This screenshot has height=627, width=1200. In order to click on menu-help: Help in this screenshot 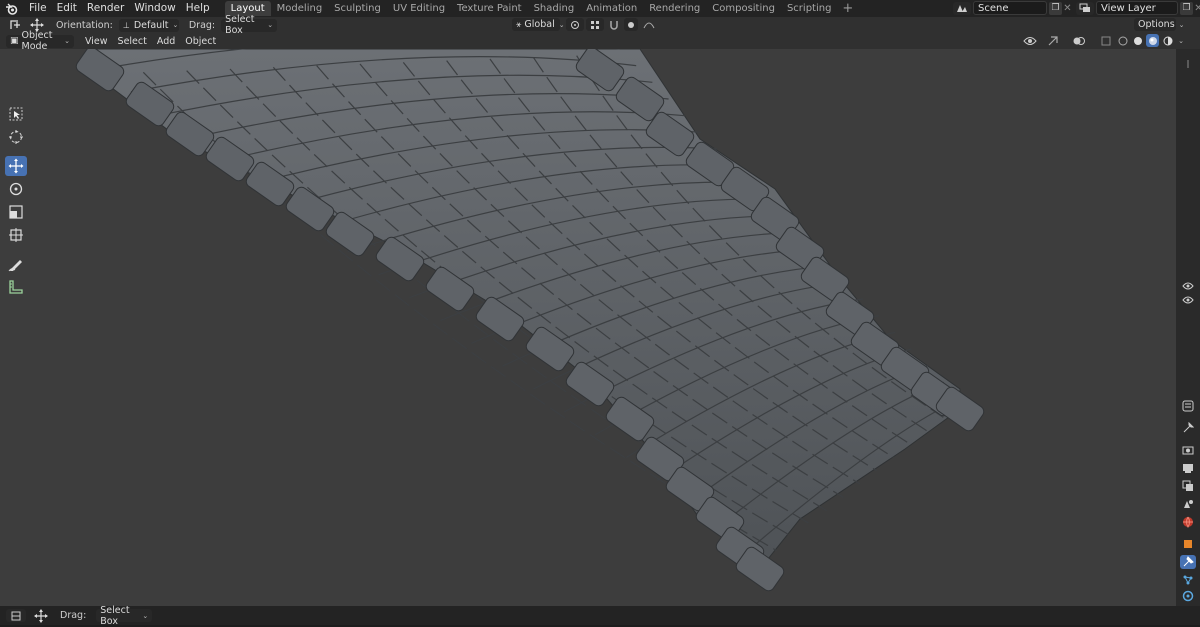, I will do `click(198, 8)`.